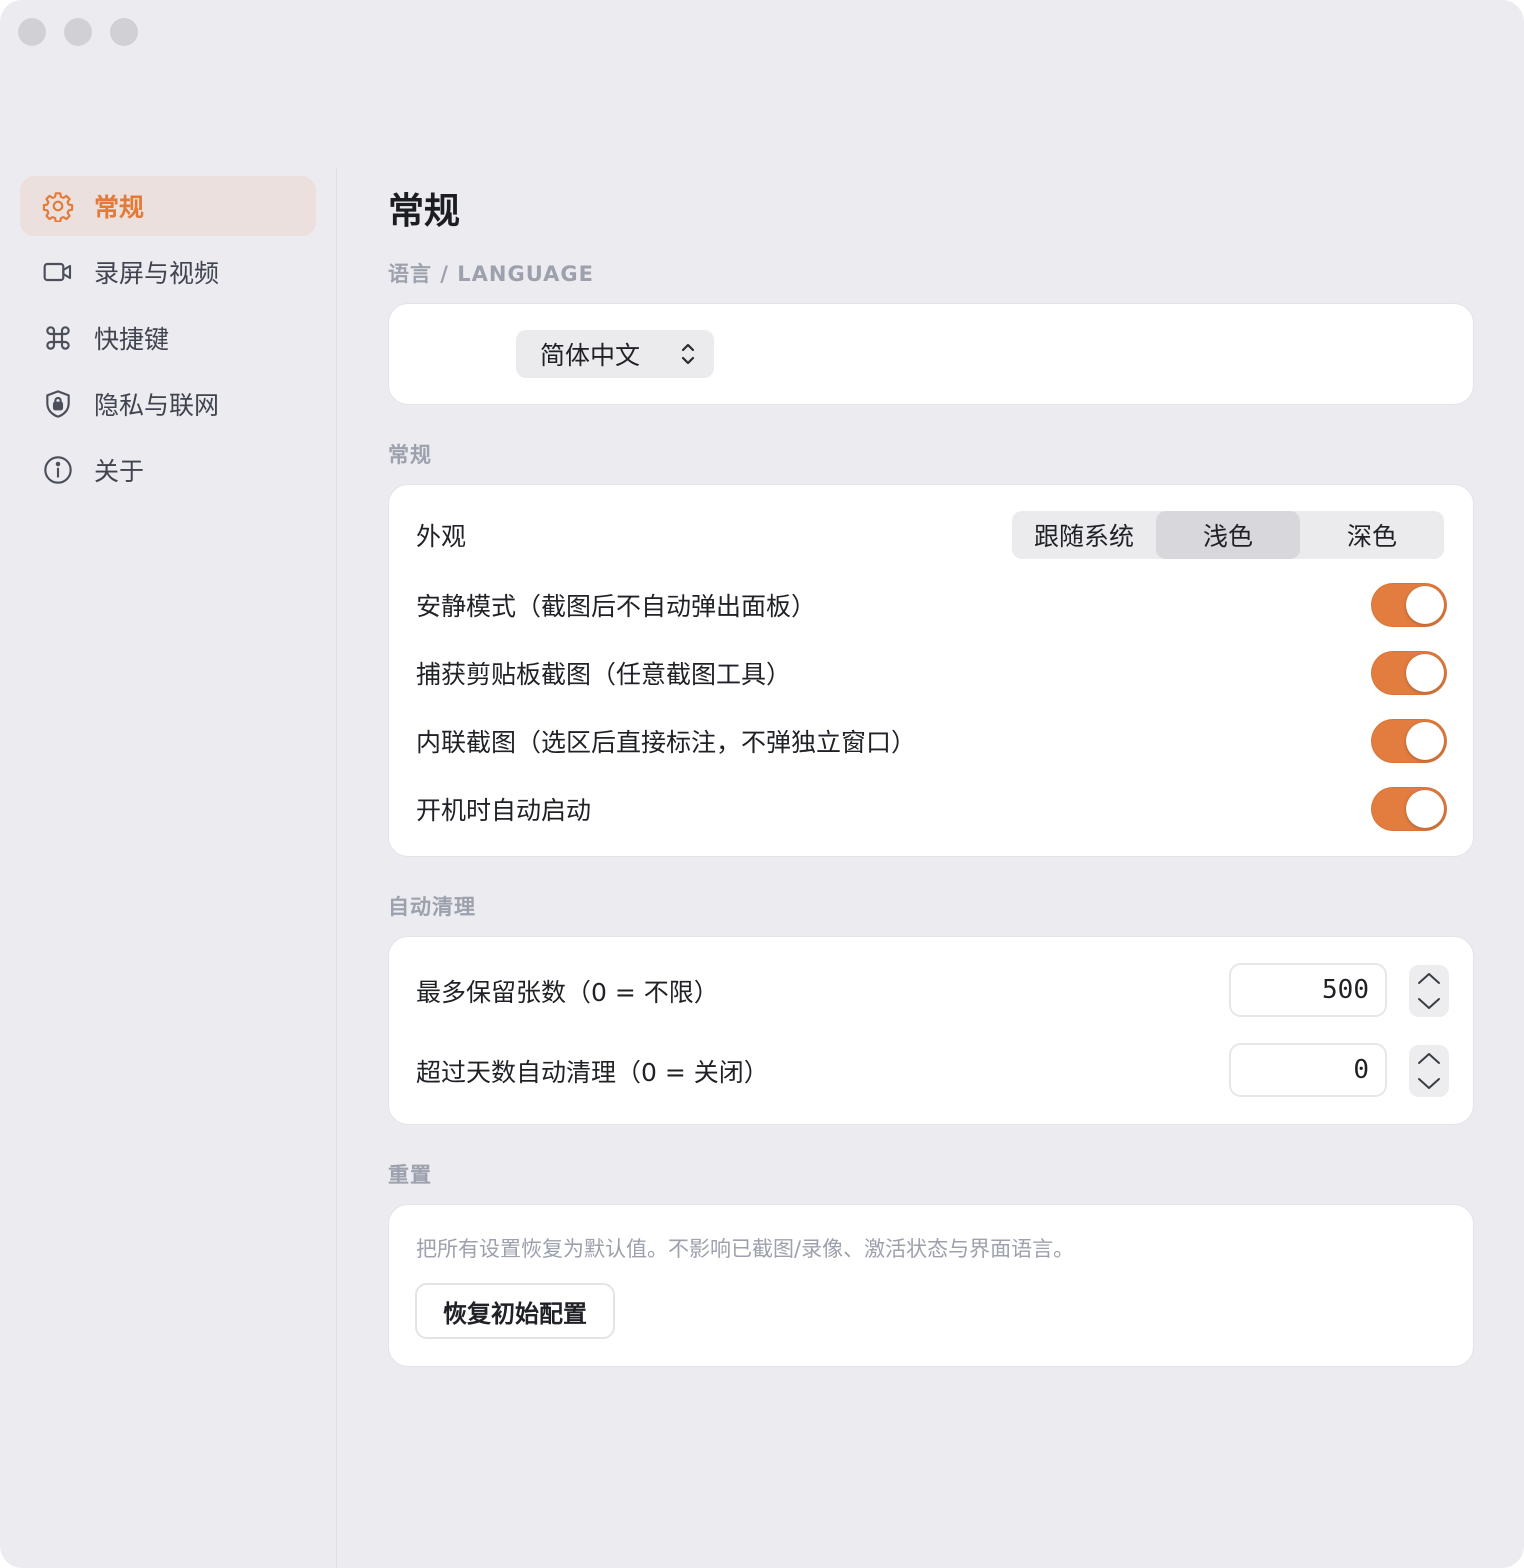 Image resolution: width=1524 pixels, height=1568 pixels. What do you see at coordinates (745, 1249) in the screenshot?
I see `reset-description: 把所有设置恢复为默认值。不影响已截图/录像、激活状态与界面语言。` at bounding box center [745, 1249].